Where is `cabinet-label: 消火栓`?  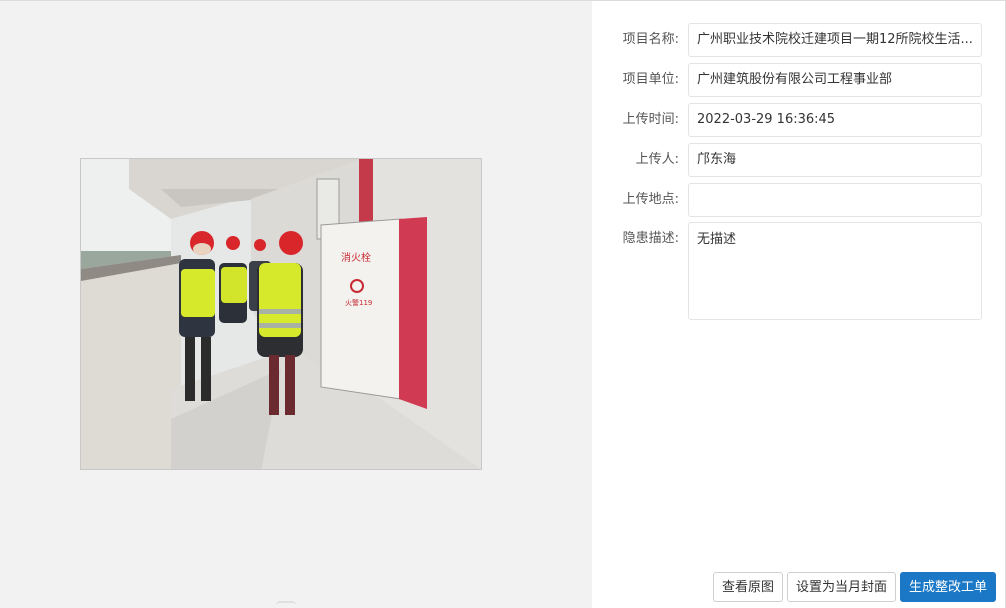
cabinet-label: 消火栓 is located at coordinates (356, 257).